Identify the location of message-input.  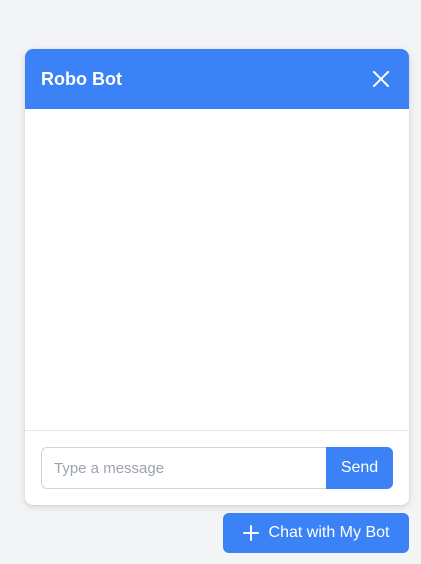
(183, 468).